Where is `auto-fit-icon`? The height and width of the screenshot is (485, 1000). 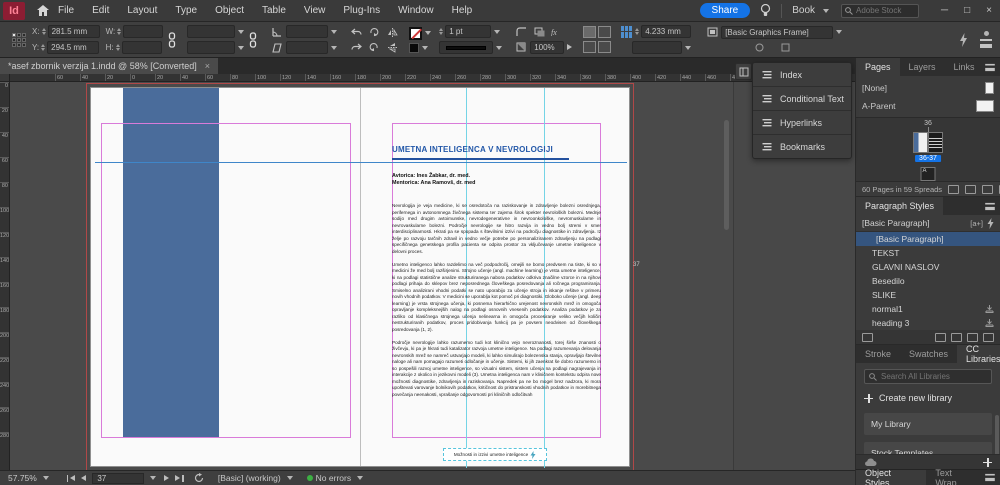 auto-fit-icon is located at coordinates (760, 48).